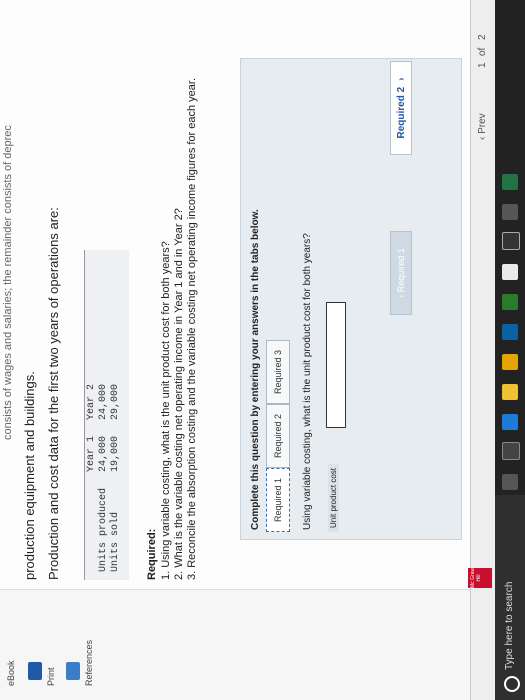 The image size is (525, 700). Describe the element at coordinates (92, 478) in the screenshot. I see `table-header-row: Year 1 Year 2` at that location.